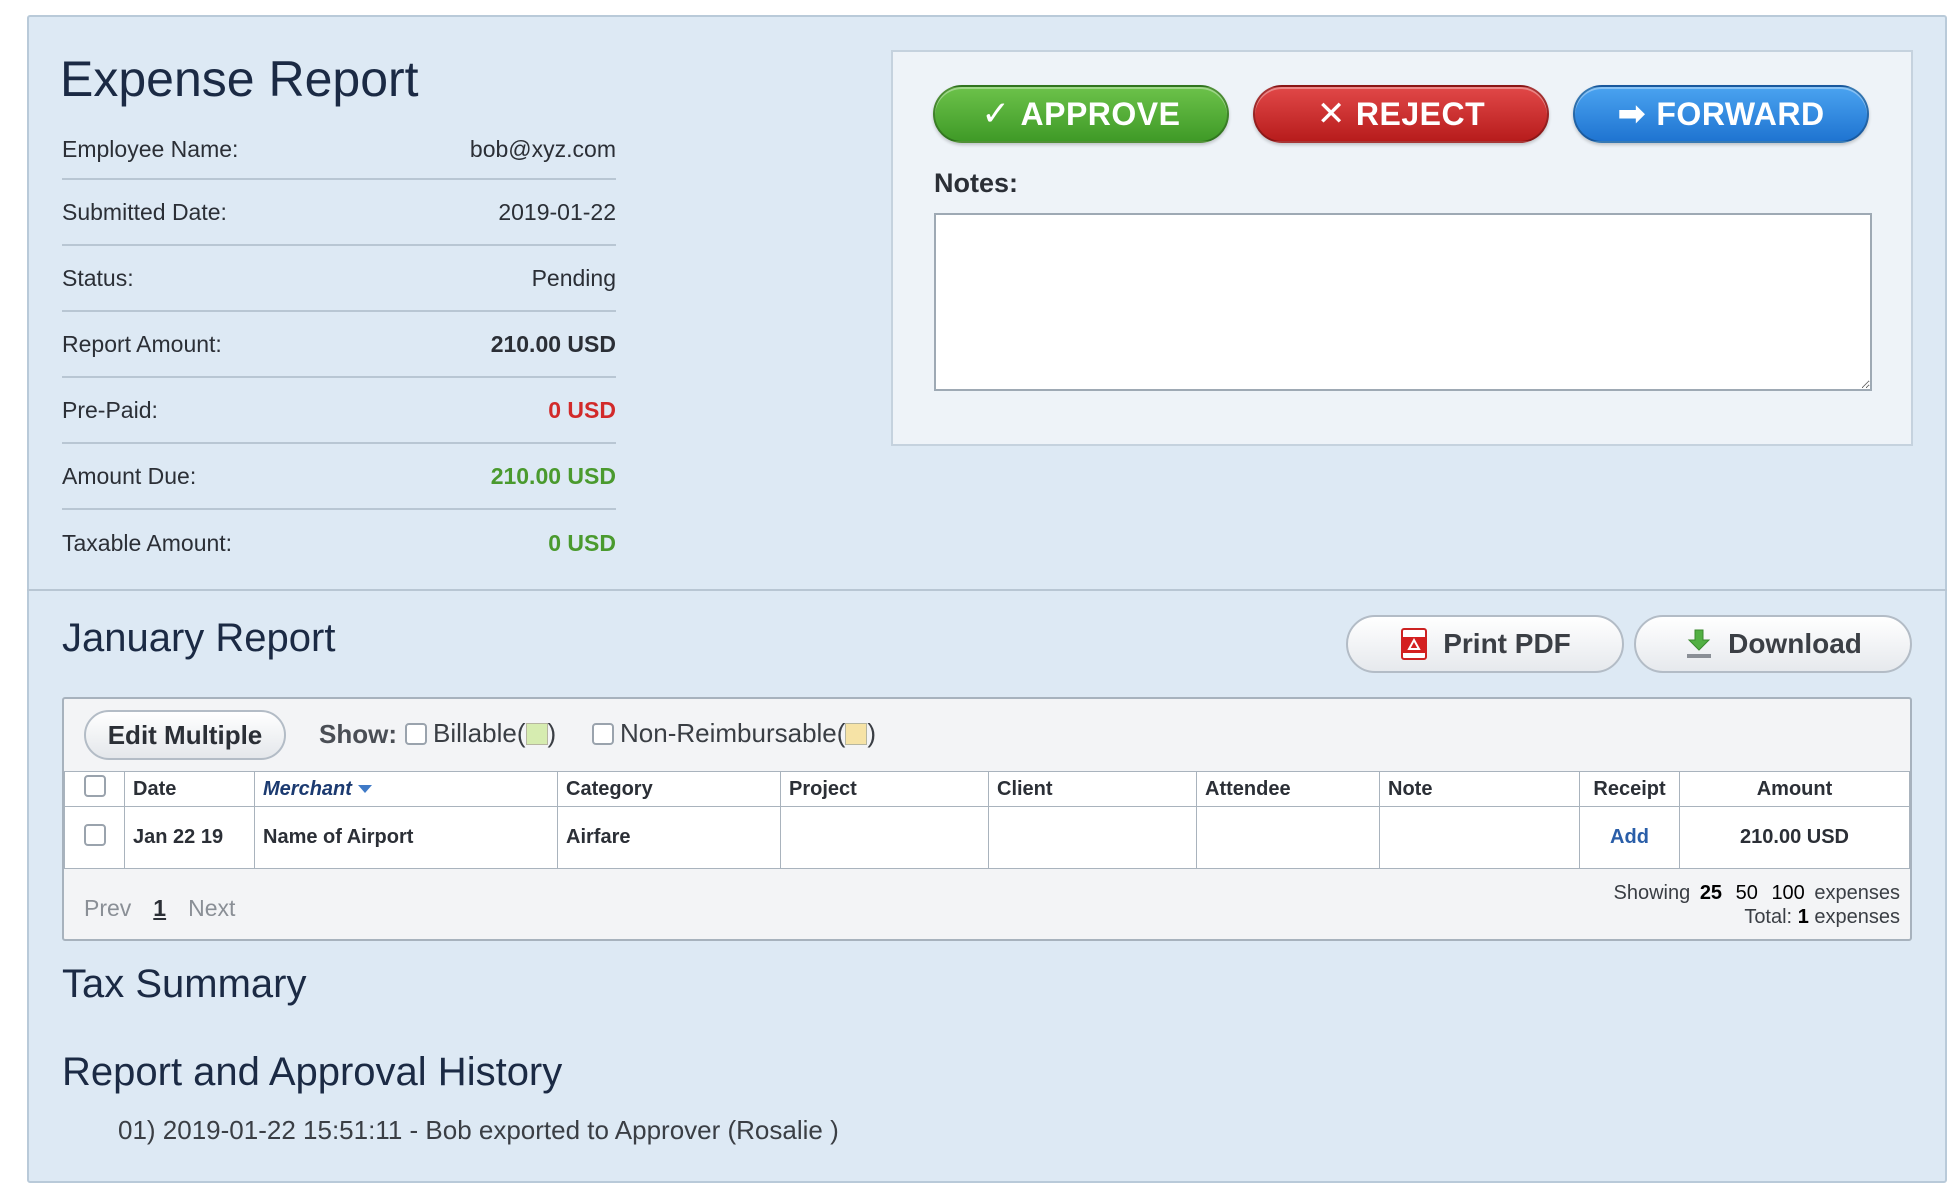 This screenshot has height=1198, width=1958. I want to click on download-label: Download, so click(1795, 643).